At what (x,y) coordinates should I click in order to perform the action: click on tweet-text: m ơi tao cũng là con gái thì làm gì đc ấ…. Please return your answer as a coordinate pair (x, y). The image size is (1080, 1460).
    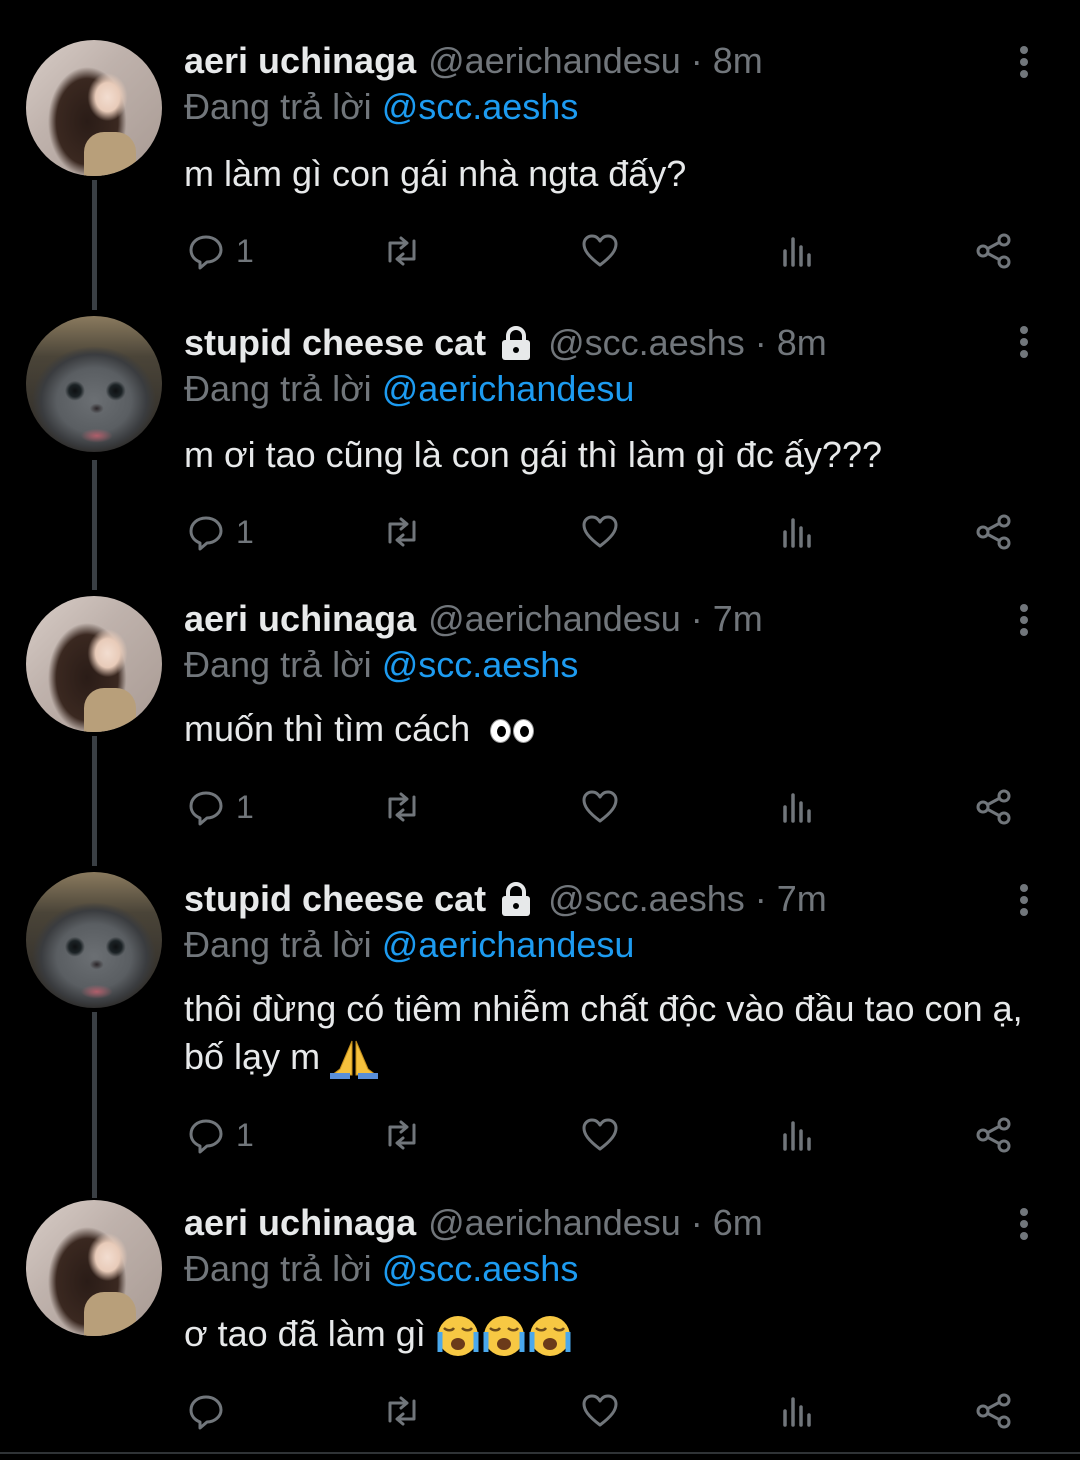
    Looking at the image, I should click on (533, 454).